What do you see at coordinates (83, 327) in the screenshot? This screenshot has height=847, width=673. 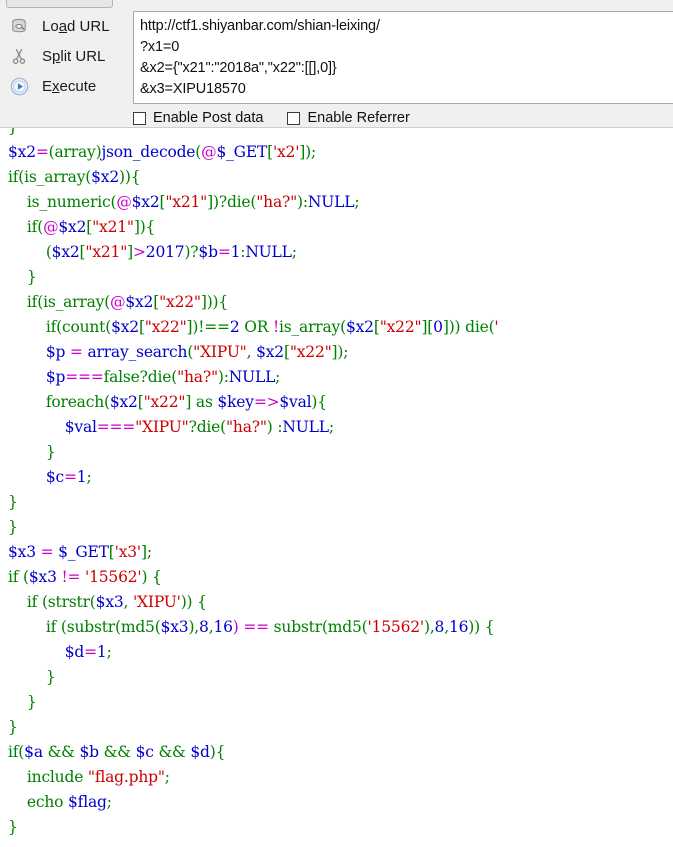 I see `code-token: count` at bounding box center [83, 327].